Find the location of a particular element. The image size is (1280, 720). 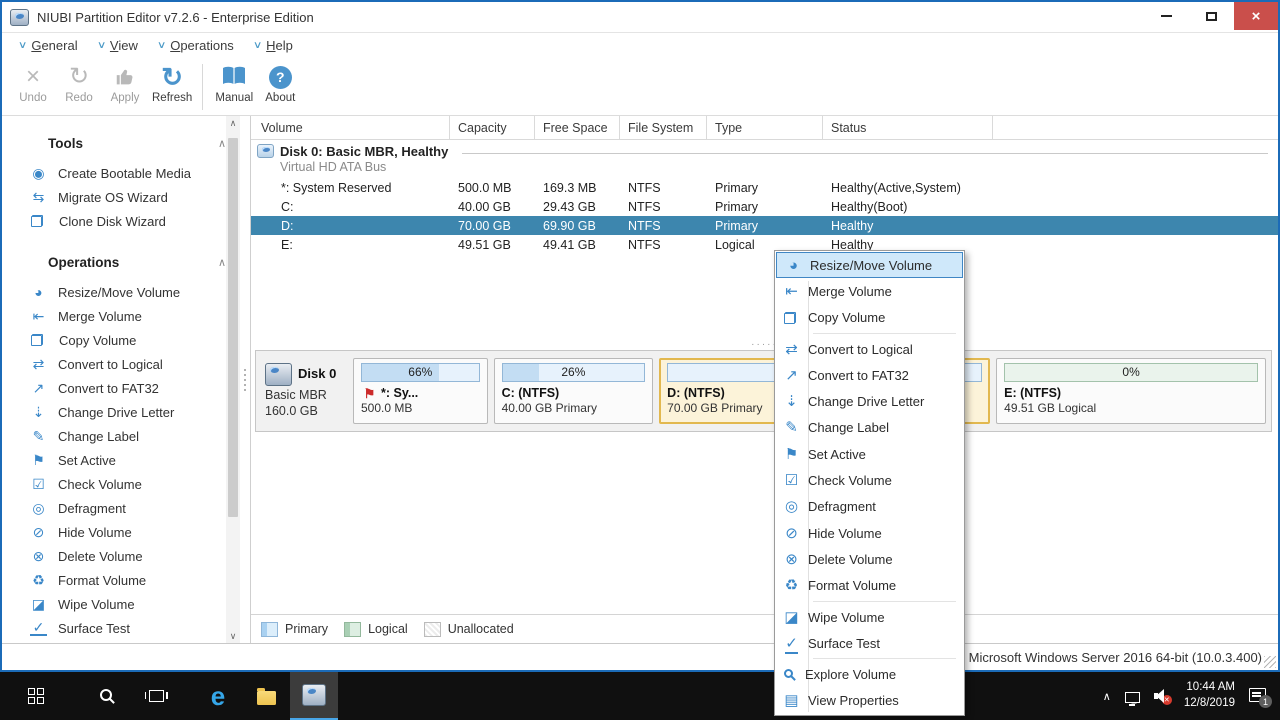

partition-e: 0% E: (NTFS) 49.51 GB Logical is located at coordinates (1131, 391).